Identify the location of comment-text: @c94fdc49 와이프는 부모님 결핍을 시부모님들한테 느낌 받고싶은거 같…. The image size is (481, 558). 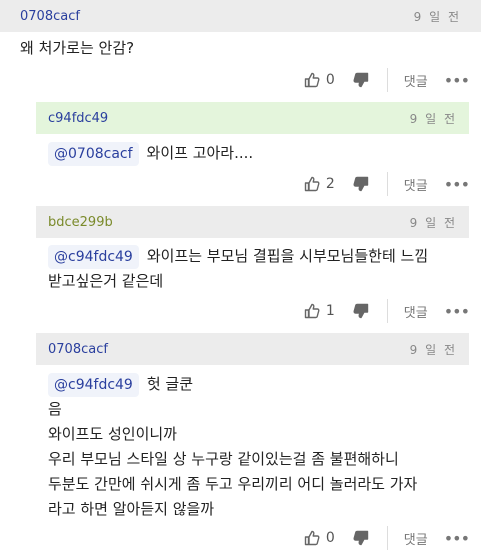
(238, 269).